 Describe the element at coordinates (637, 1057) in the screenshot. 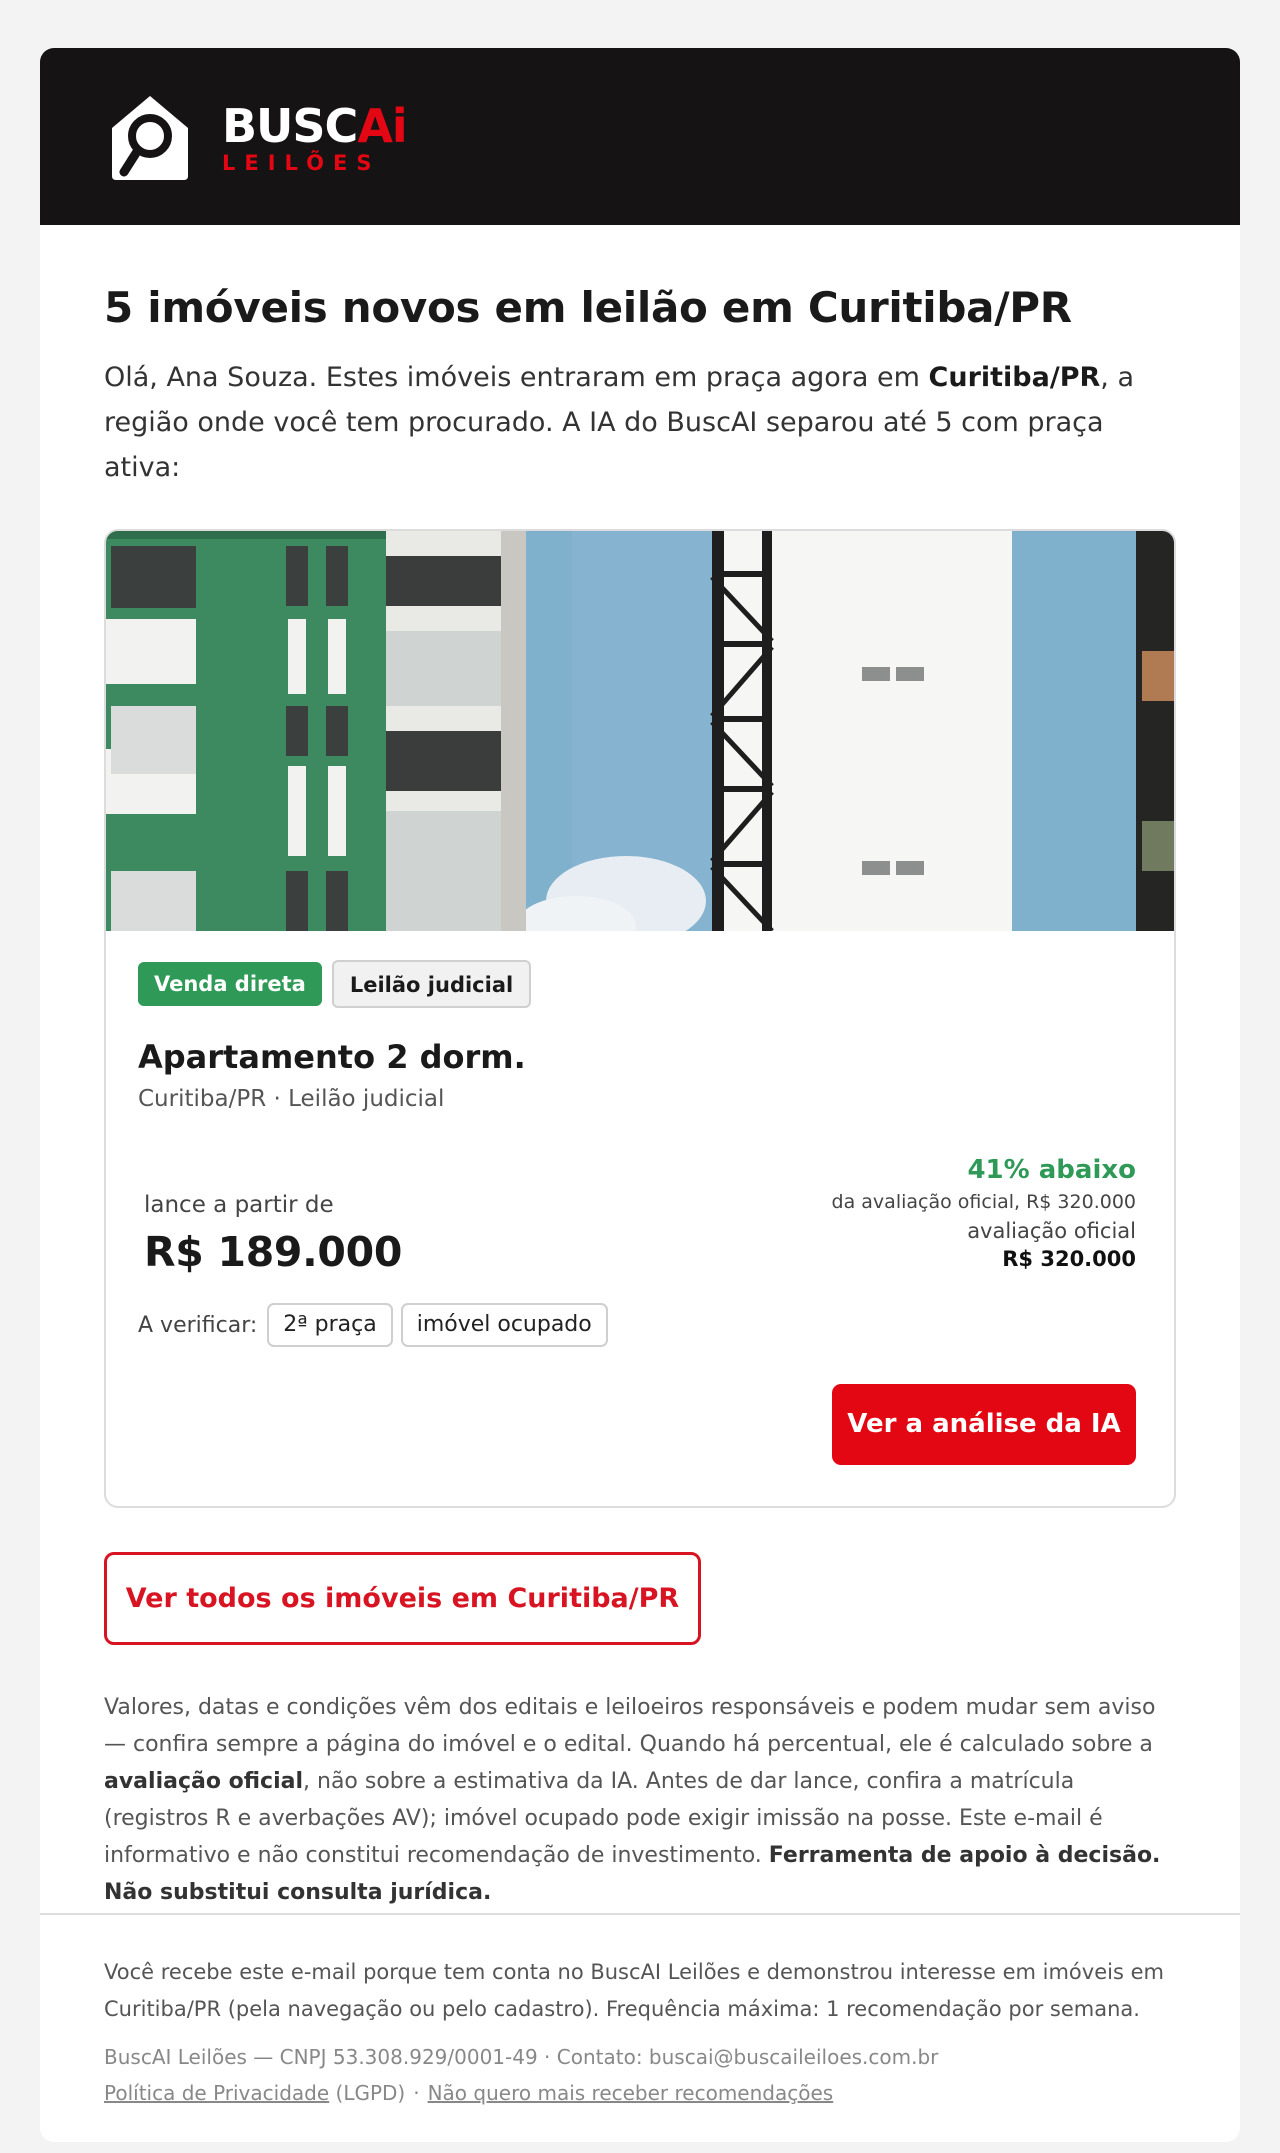

I see `listing-title: Apartamento 2 dorm.` at that location.